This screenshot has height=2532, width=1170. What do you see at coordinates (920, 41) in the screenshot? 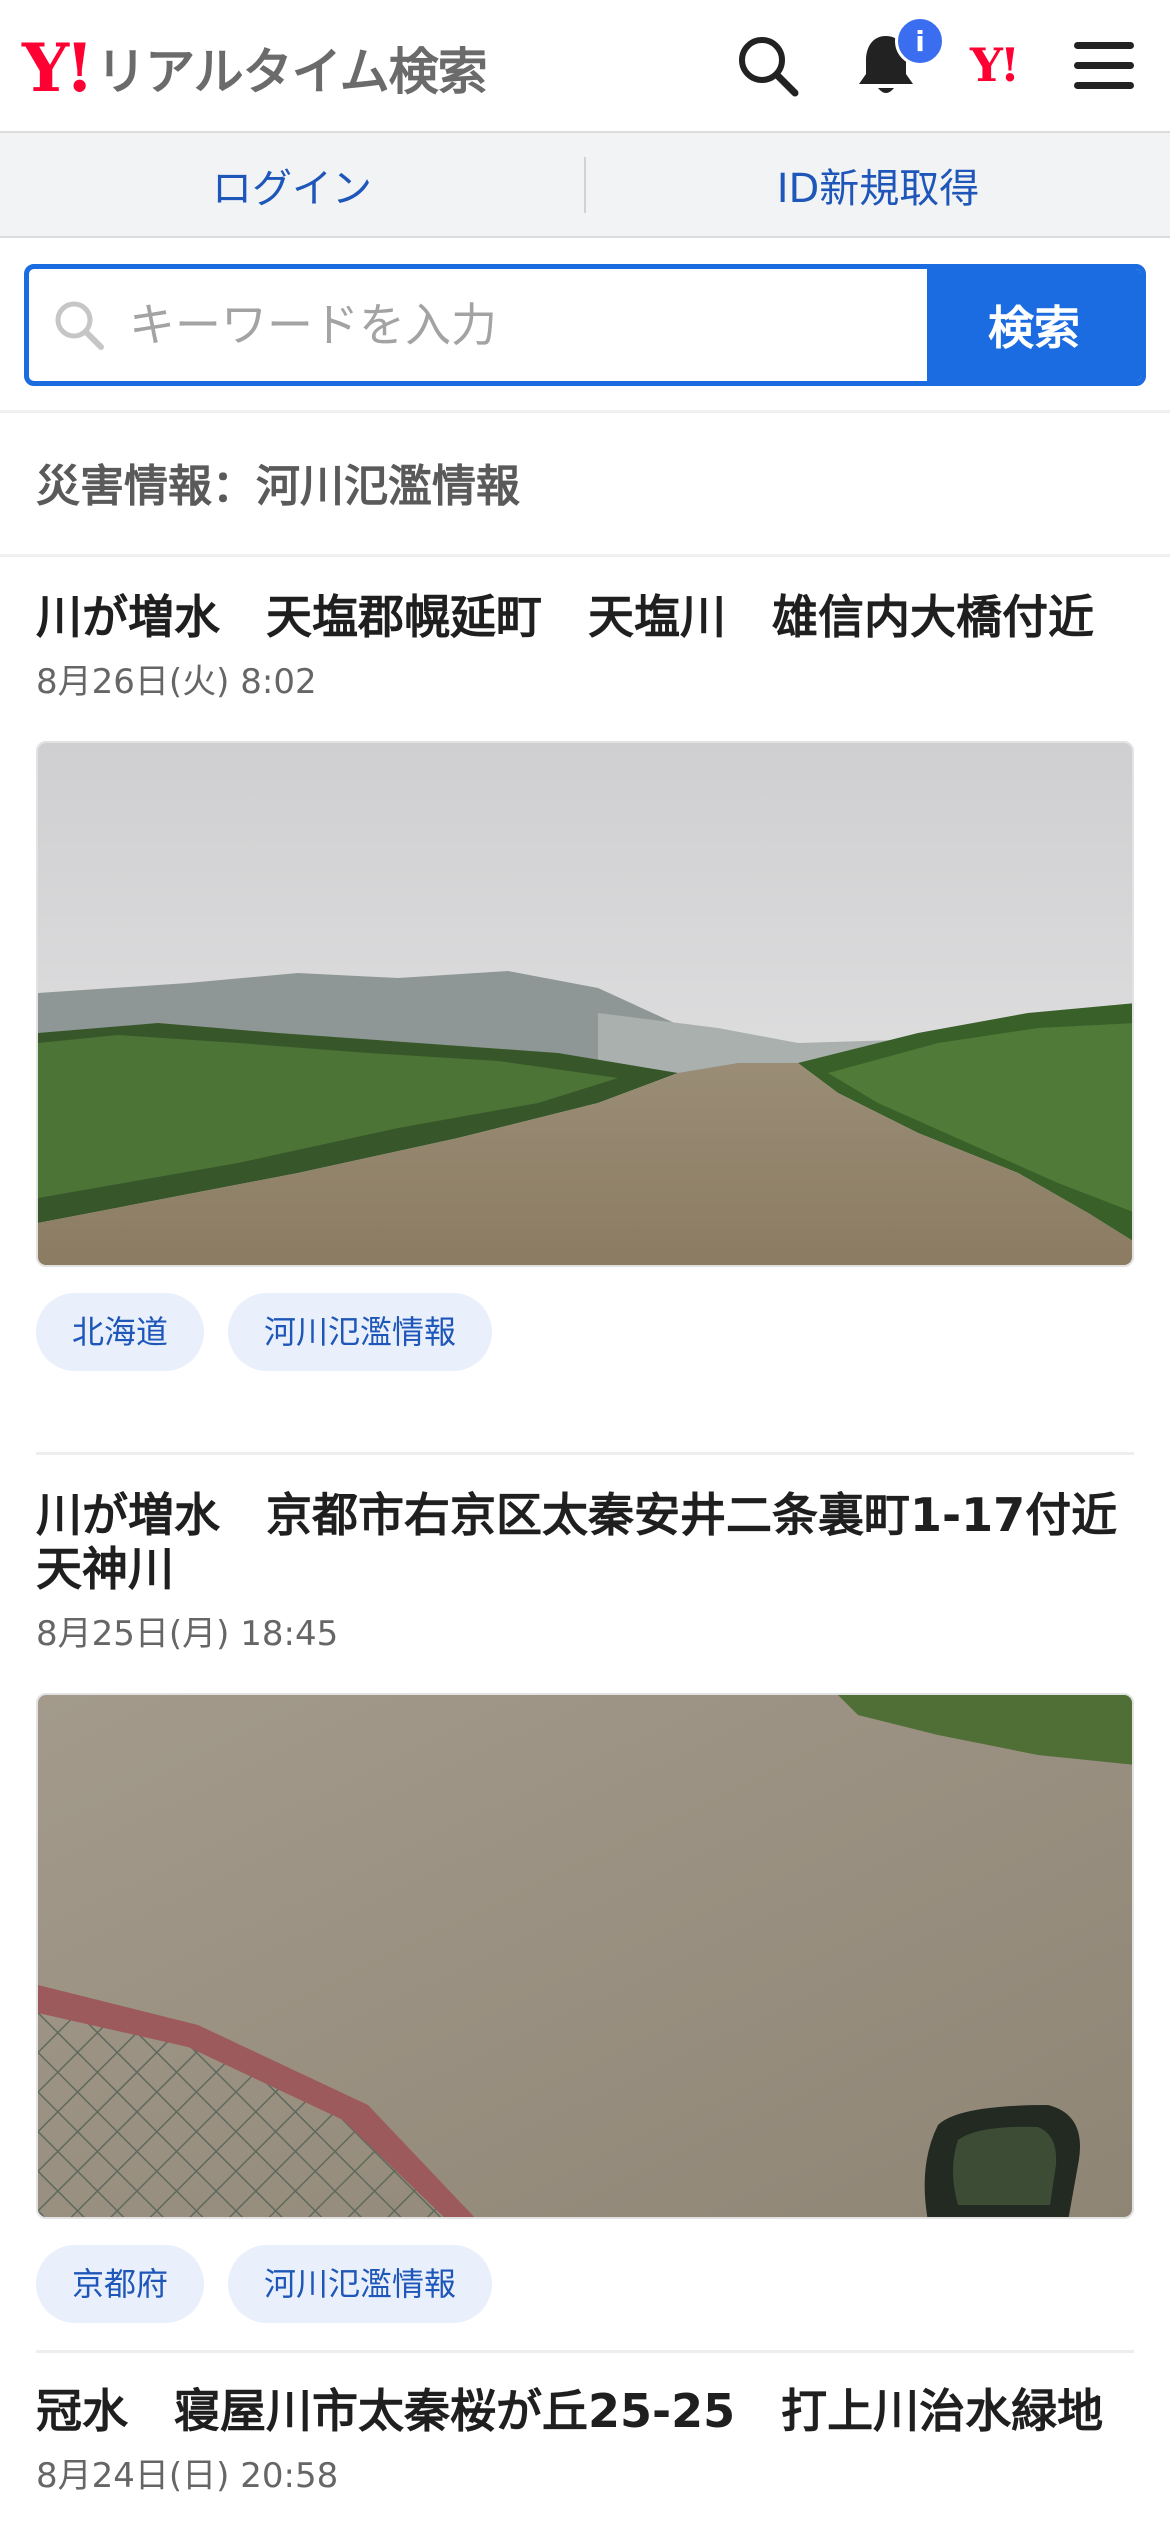
I see `notification-badge: i` at bounding box center [920, 41].